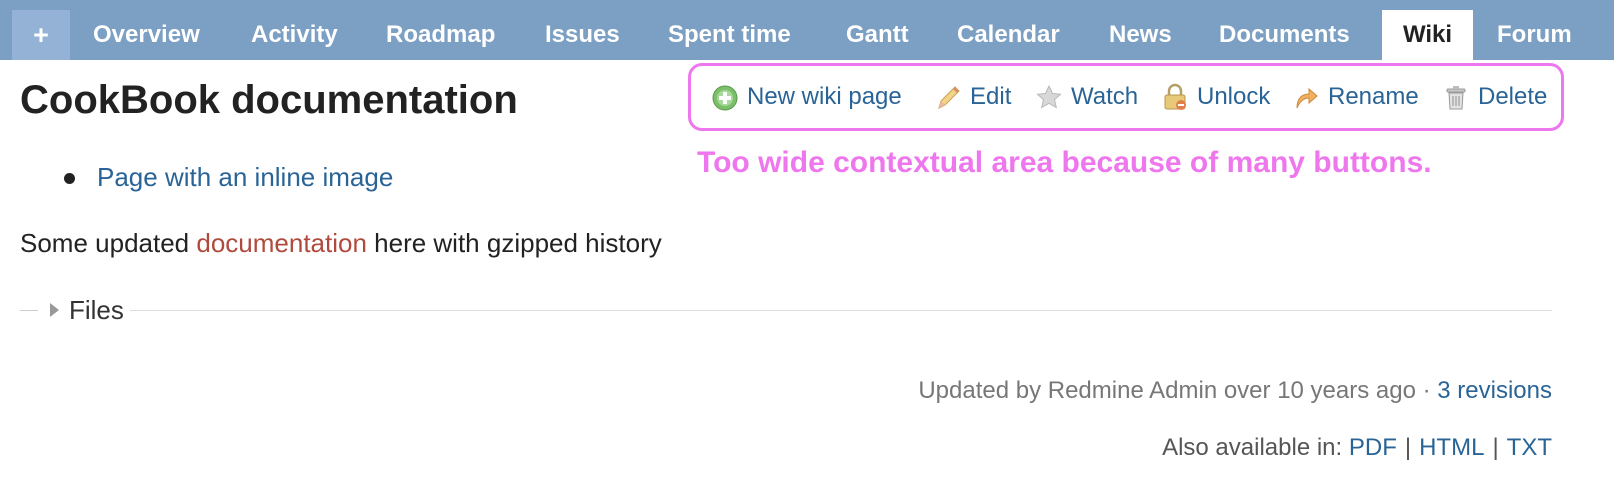 The width and height of the screenshot is (1614, 498). I want to click on paragraph-text-before: Some updated, so click(108, 243).